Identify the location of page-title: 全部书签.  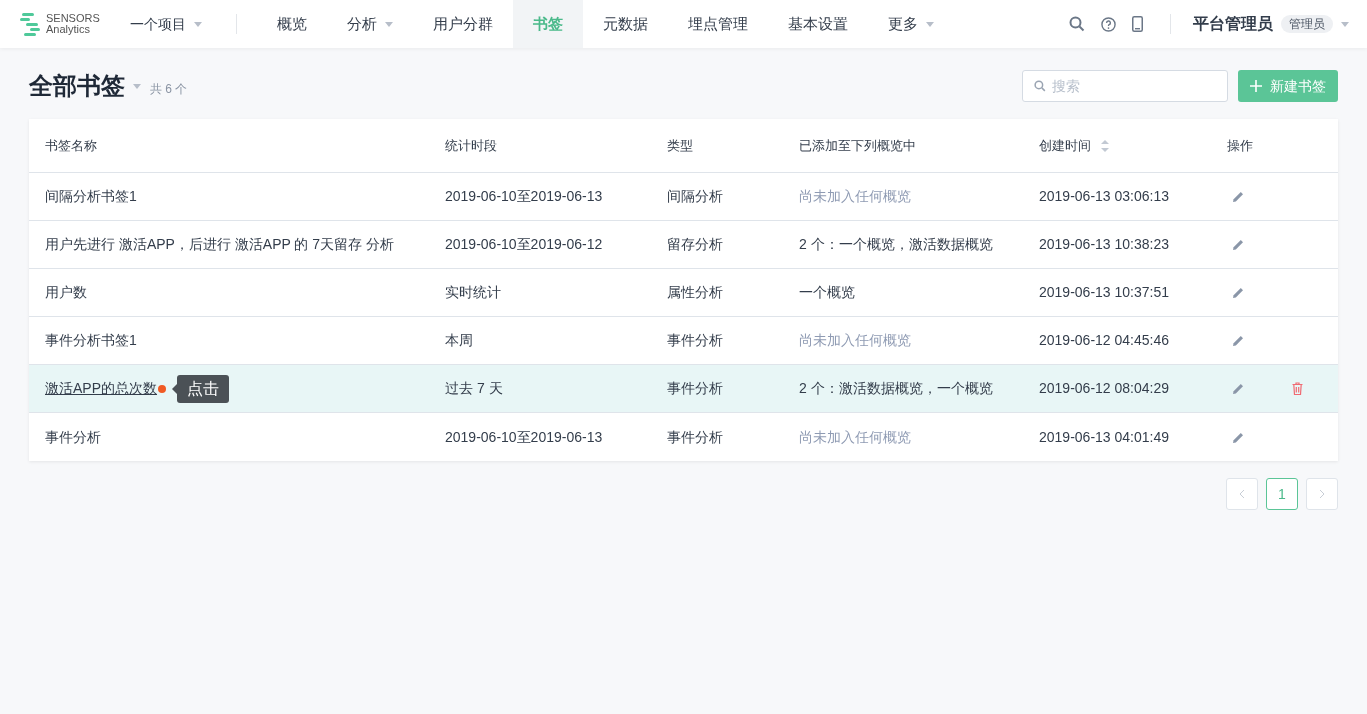
(77, 86).